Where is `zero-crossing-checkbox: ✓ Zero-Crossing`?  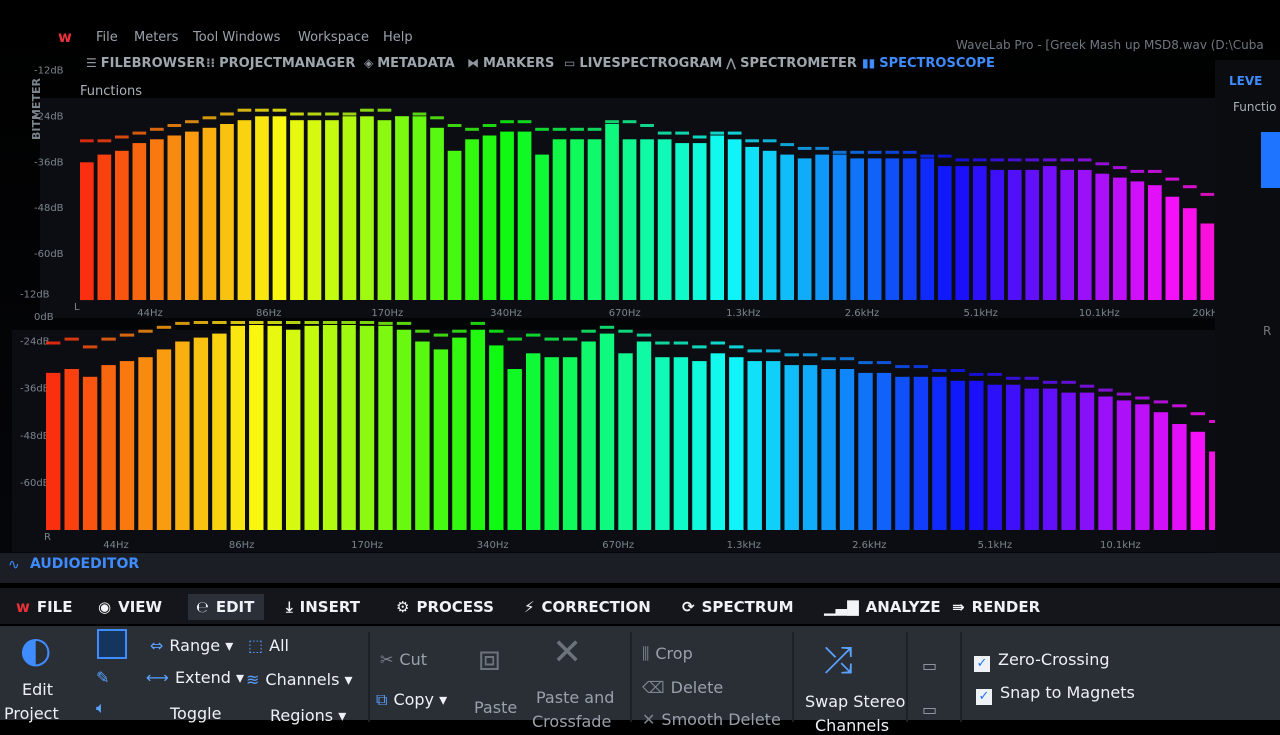
zero-crossing-checkbox: ✓ Zero-Crossing is located at coordinates (1042, 661).